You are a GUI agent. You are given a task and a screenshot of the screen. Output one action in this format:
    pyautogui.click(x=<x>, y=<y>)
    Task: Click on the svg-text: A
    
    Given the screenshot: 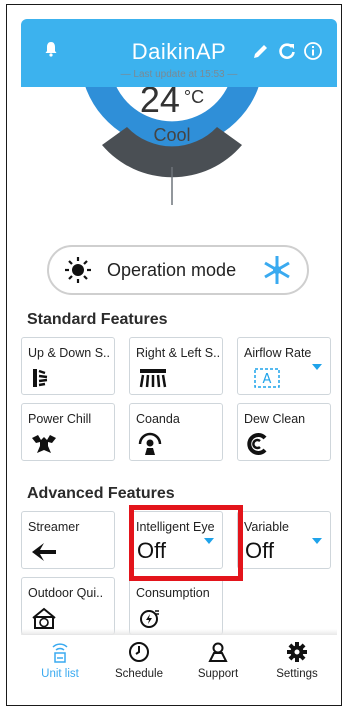 What is the action you would take?
    pyautogui.click(x=267, y=379)
    